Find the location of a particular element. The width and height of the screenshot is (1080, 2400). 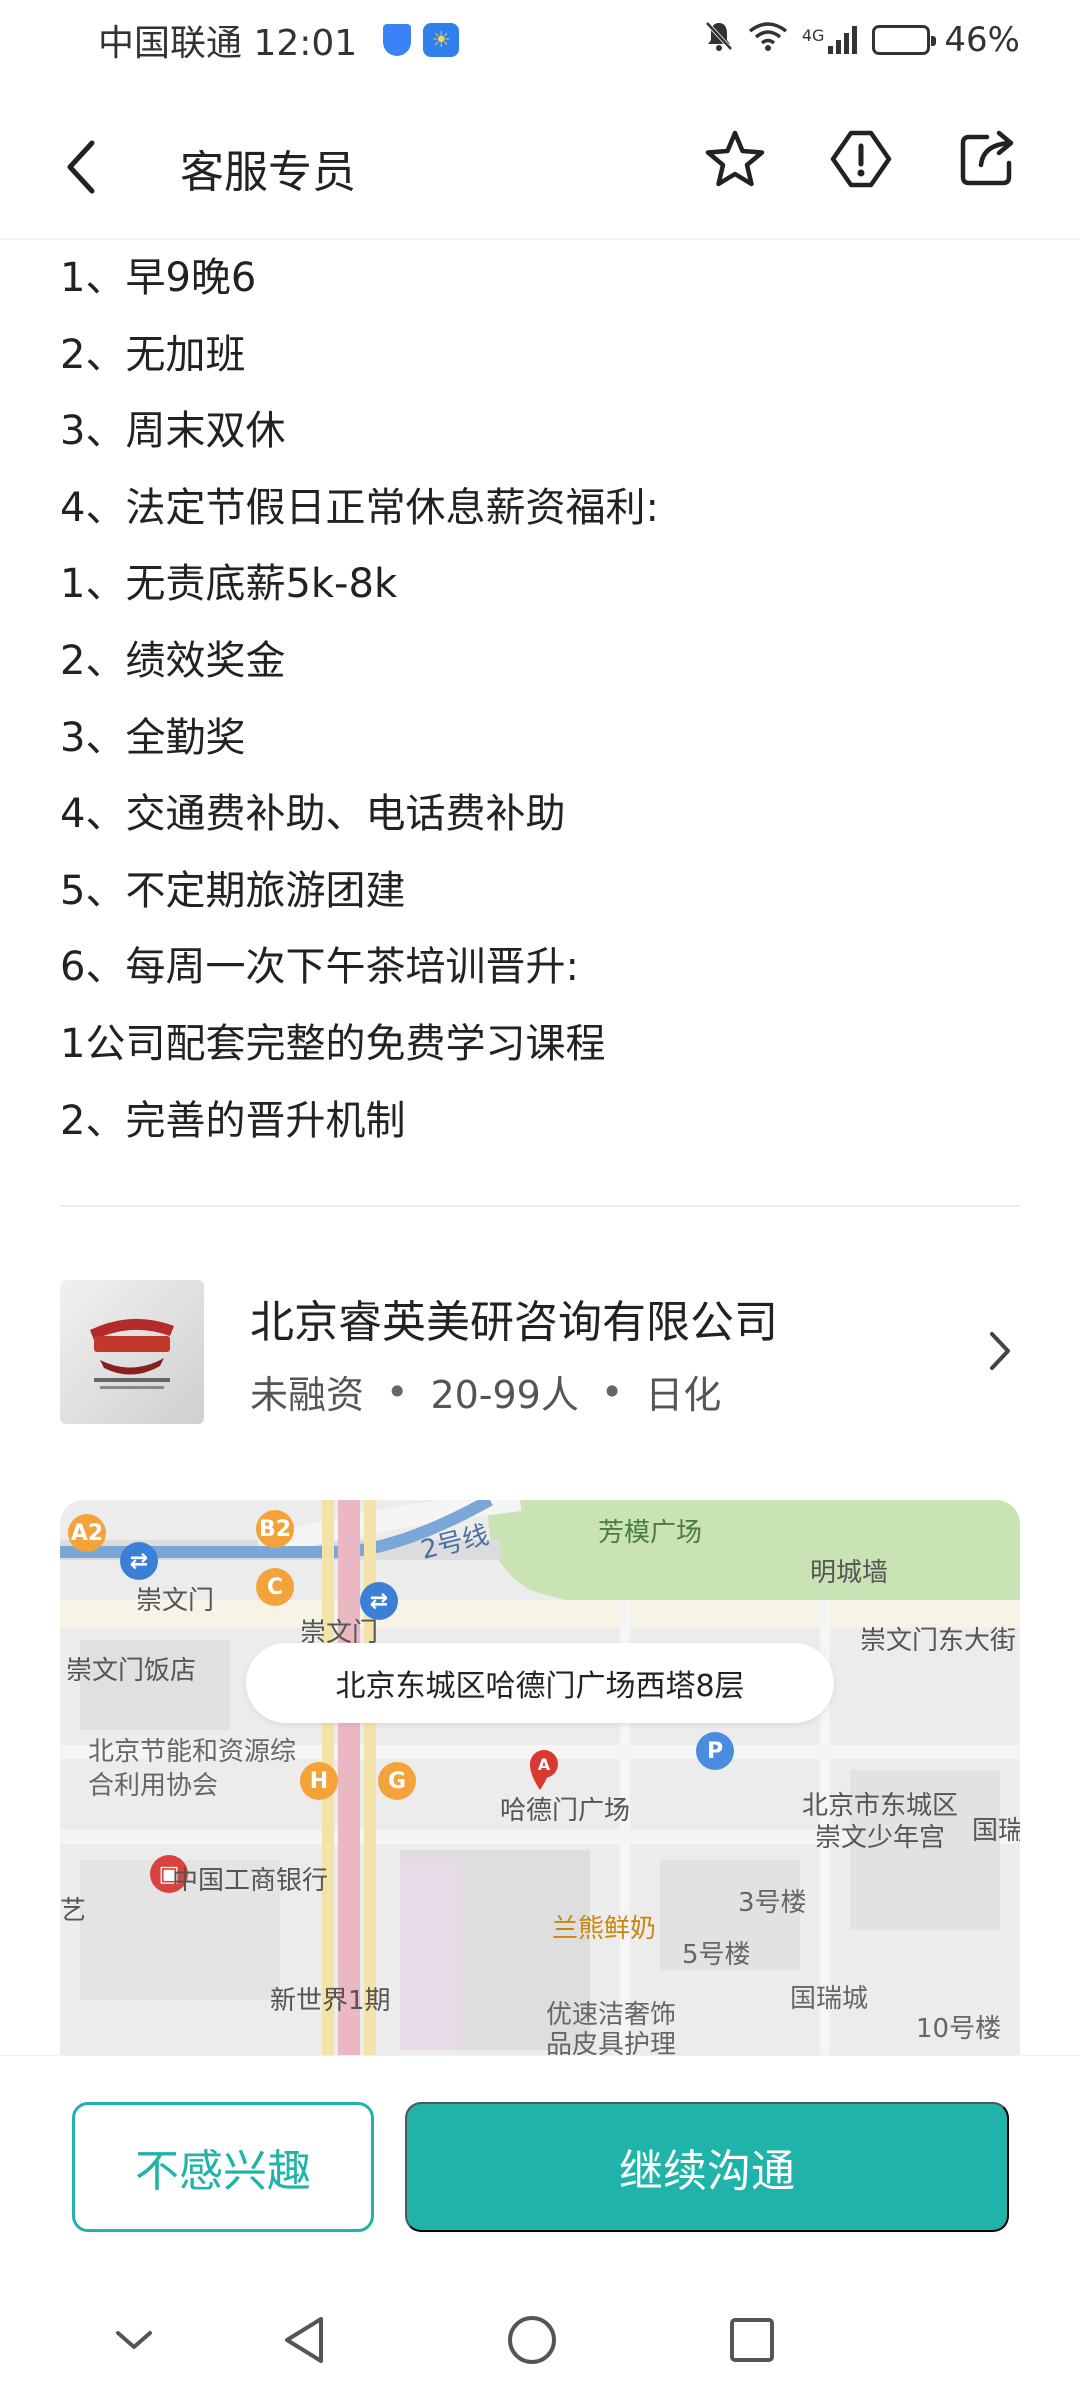

wifi-icon is located at coordinates (768, 40).